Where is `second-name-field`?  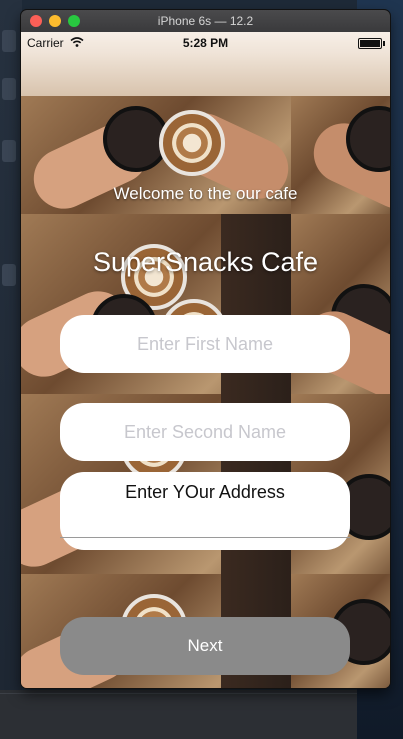
second-name-field is located at coordinates (205, 432).